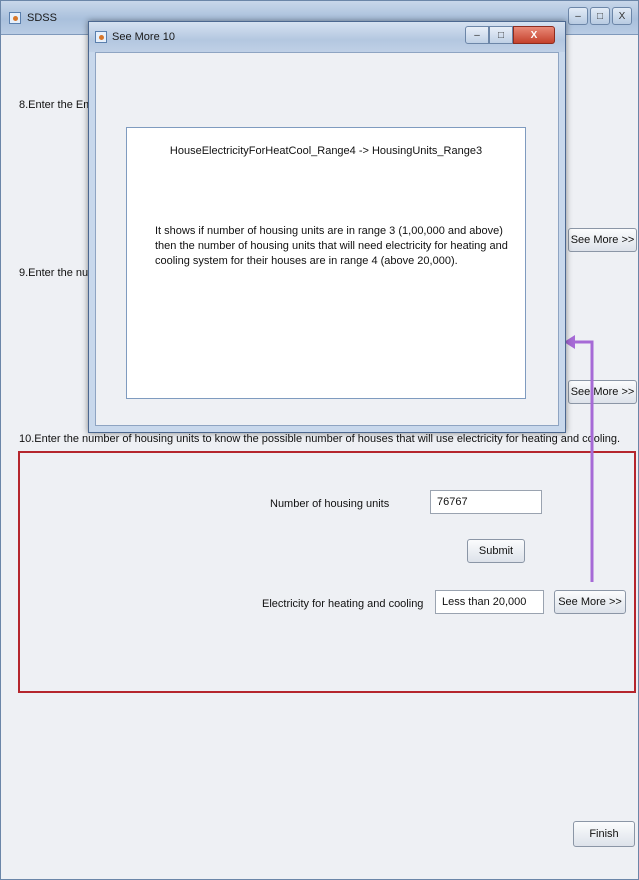 This screenshot has width=639, height=880. I want to click on popup-title: See More 10, so click(143, 37).